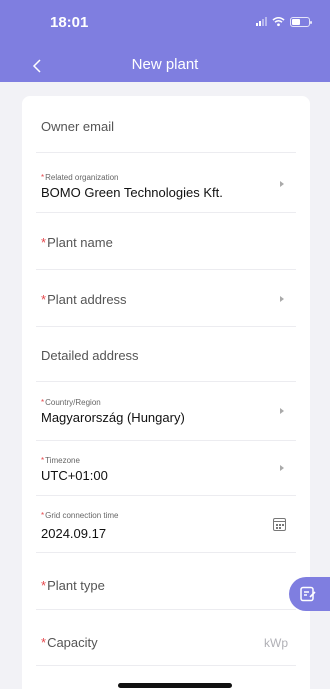 Image resolution: width=330 pixels, height=689 pixels. Describe the element at coordinates (71, 402) in the screenshot. I see `country-region-label: *Country/Region` at that location.